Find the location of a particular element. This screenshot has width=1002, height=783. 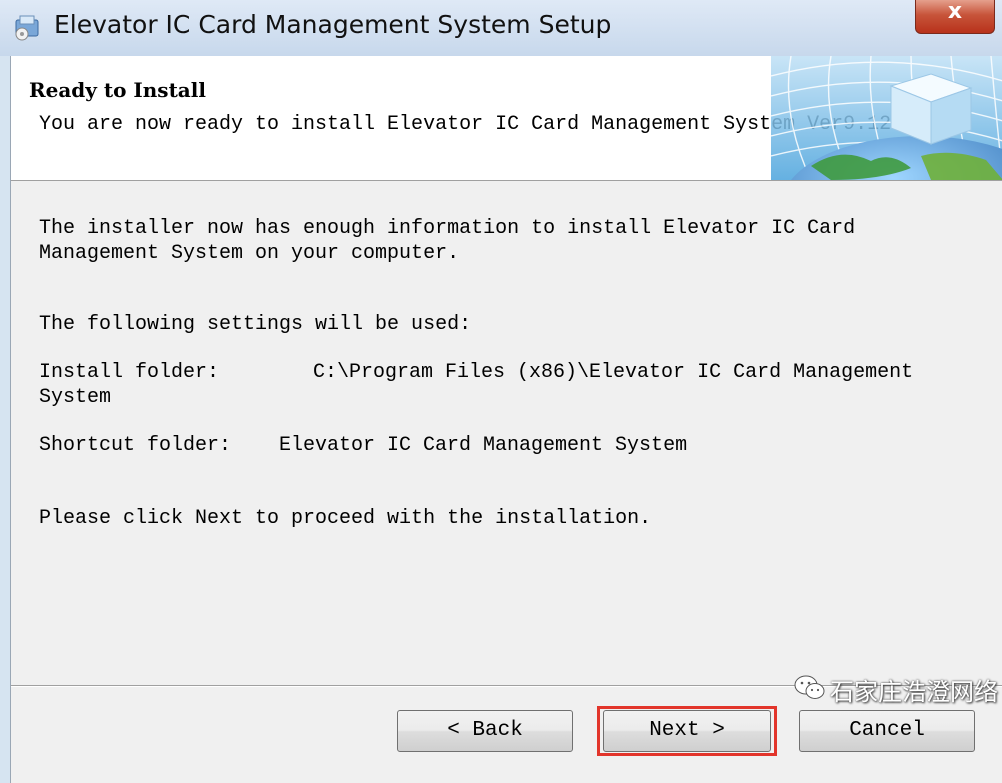

settings-intro: The following settings will be used: is located at coordinates (255, 324).